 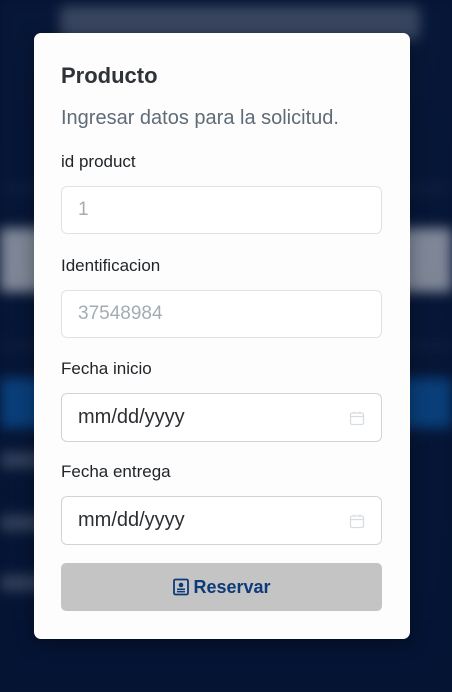 I want to click on reservar-button: Reservar, so click(x=221, y=587).